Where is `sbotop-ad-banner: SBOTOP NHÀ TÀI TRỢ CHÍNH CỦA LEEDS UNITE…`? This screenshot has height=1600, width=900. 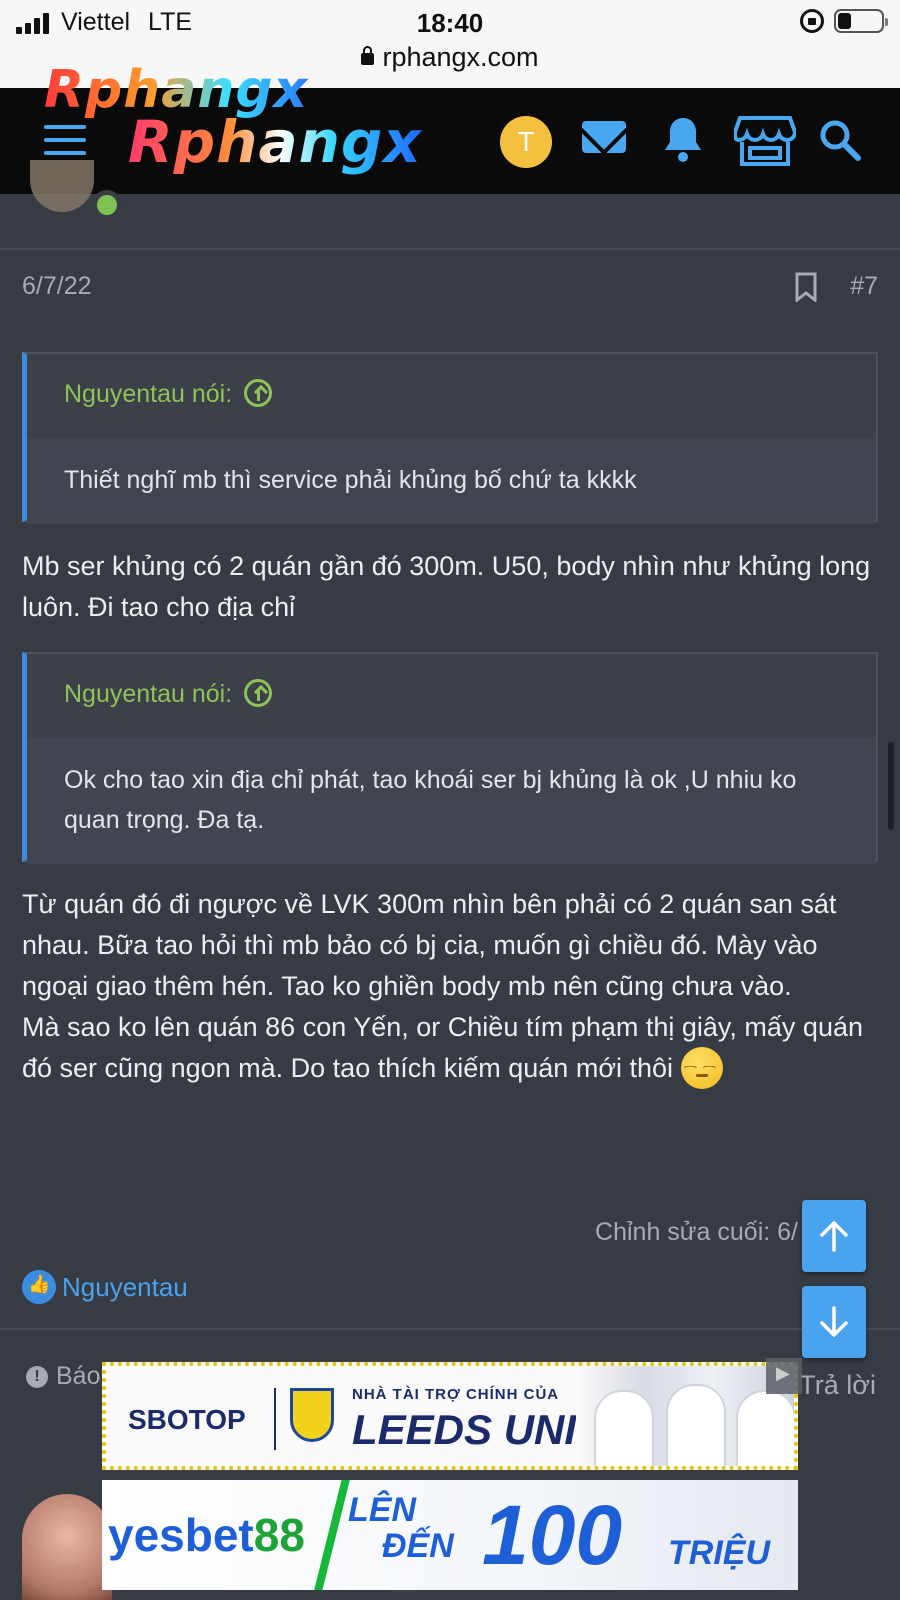
sbotop-ad-banner: SBOTOP NHÀ TÀI TRỢ CHÍNH CỦA LEEDS UNITE… is located at coordinates (450, 1416).